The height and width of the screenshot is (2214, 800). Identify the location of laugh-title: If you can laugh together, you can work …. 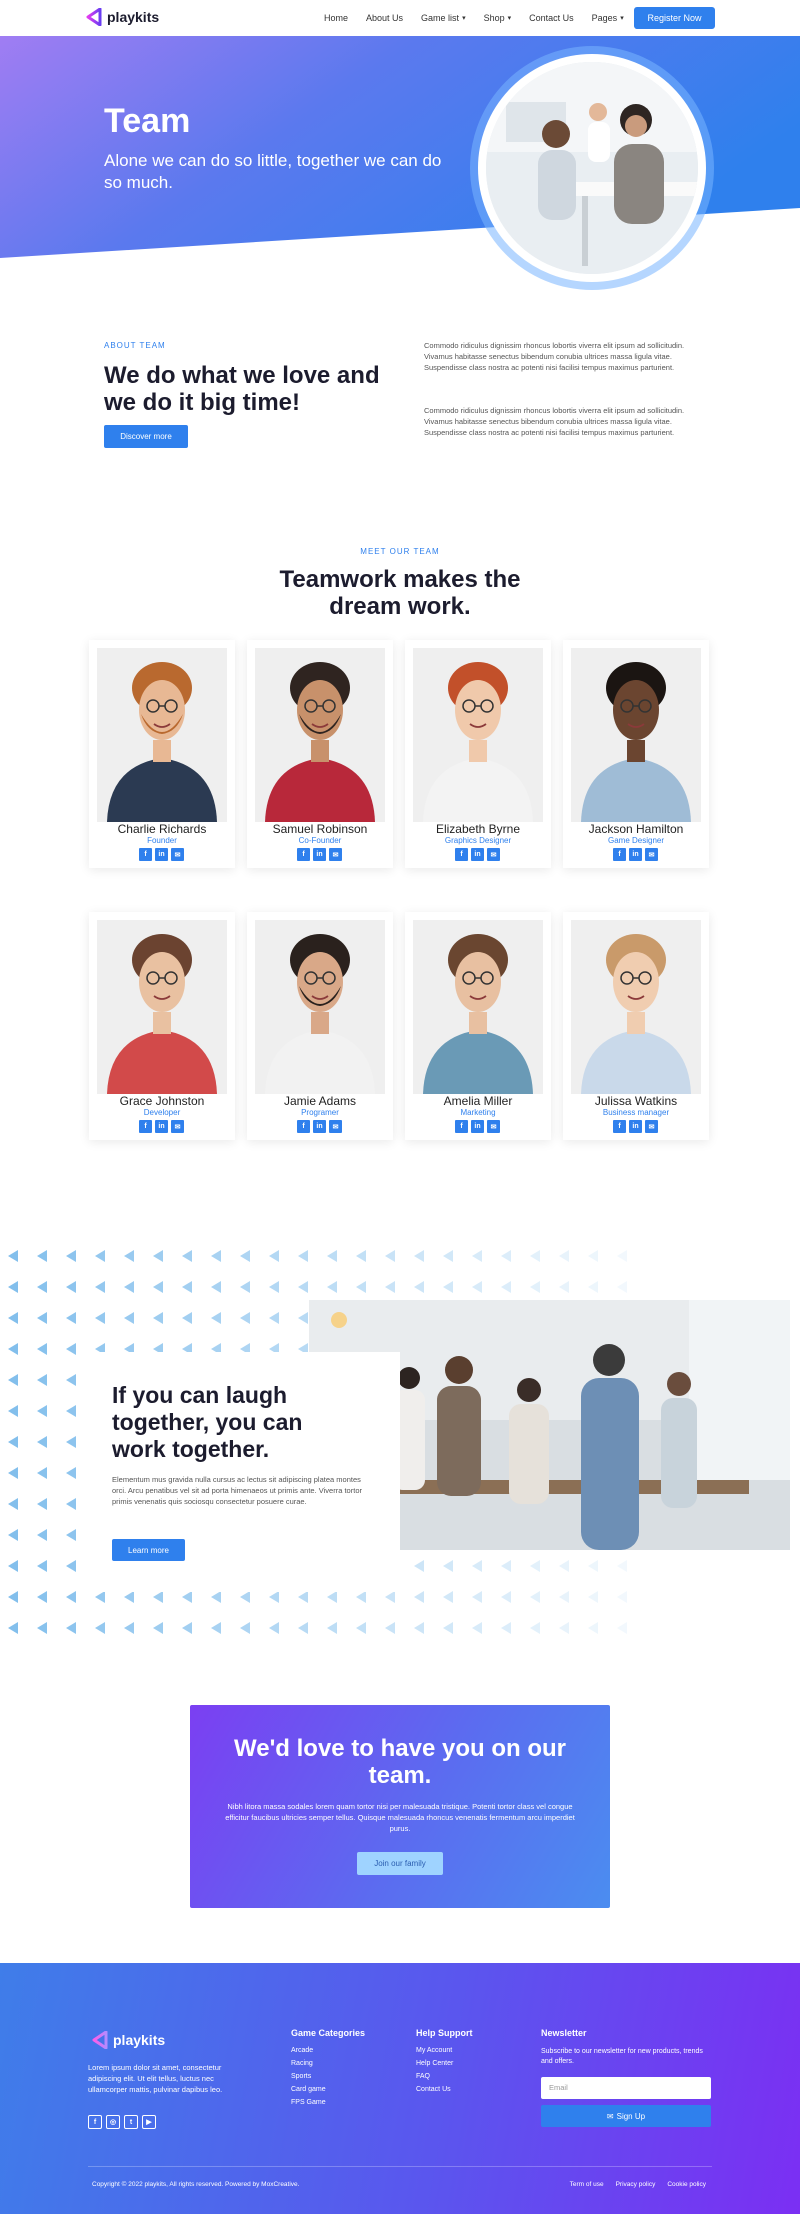
(207, 1422).